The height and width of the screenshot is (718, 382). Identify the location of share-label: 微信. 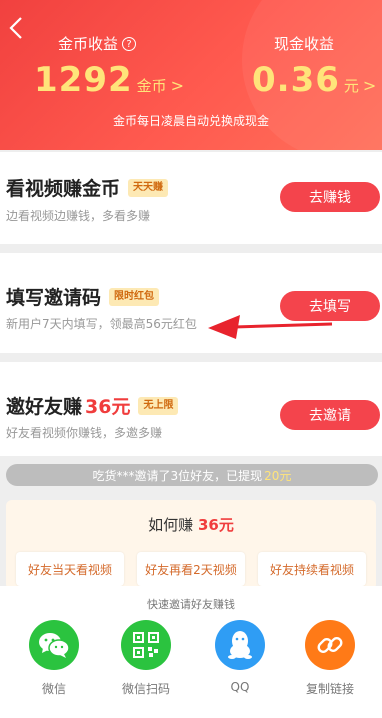
(53, 689).